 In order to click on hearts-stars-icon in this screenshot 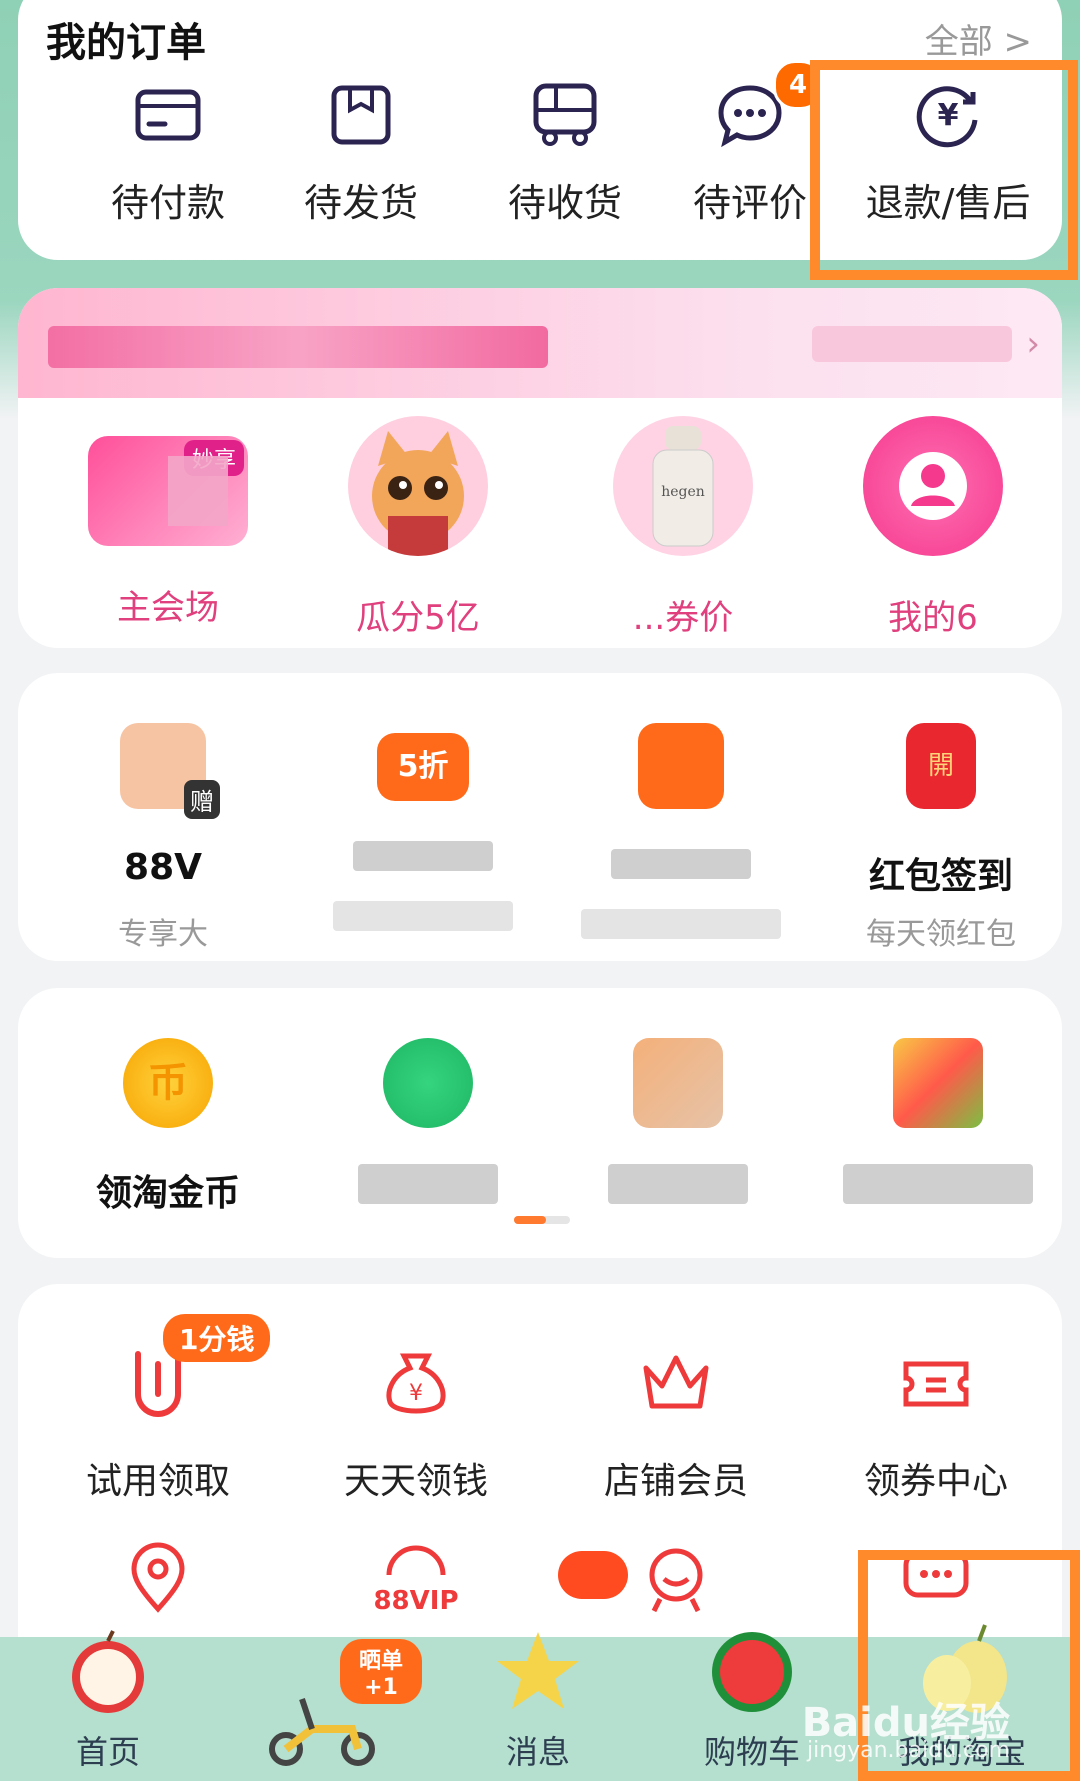, I will do `click(938, 1083)`.